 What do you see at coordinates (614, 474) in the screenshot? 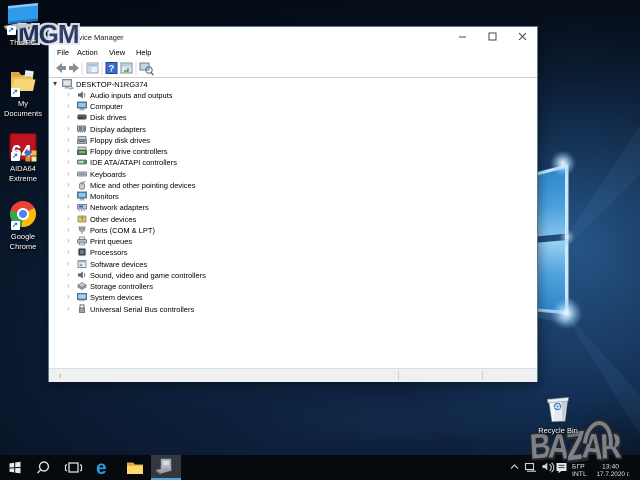
I see `svg-text: 17.7.2020 г.` at bounding box center [614, 474].